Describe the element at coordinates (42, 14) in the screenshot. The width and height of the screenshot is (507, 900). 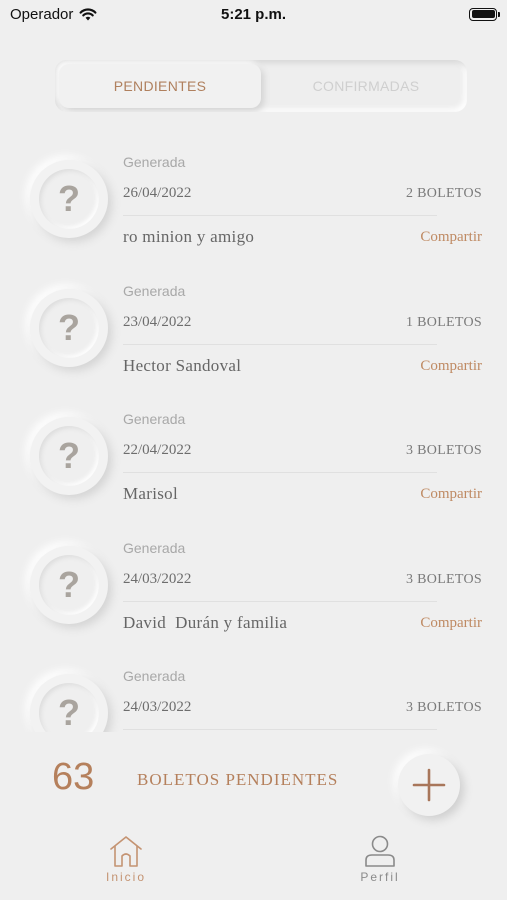
I see `carrier-label: Operador` at that location.